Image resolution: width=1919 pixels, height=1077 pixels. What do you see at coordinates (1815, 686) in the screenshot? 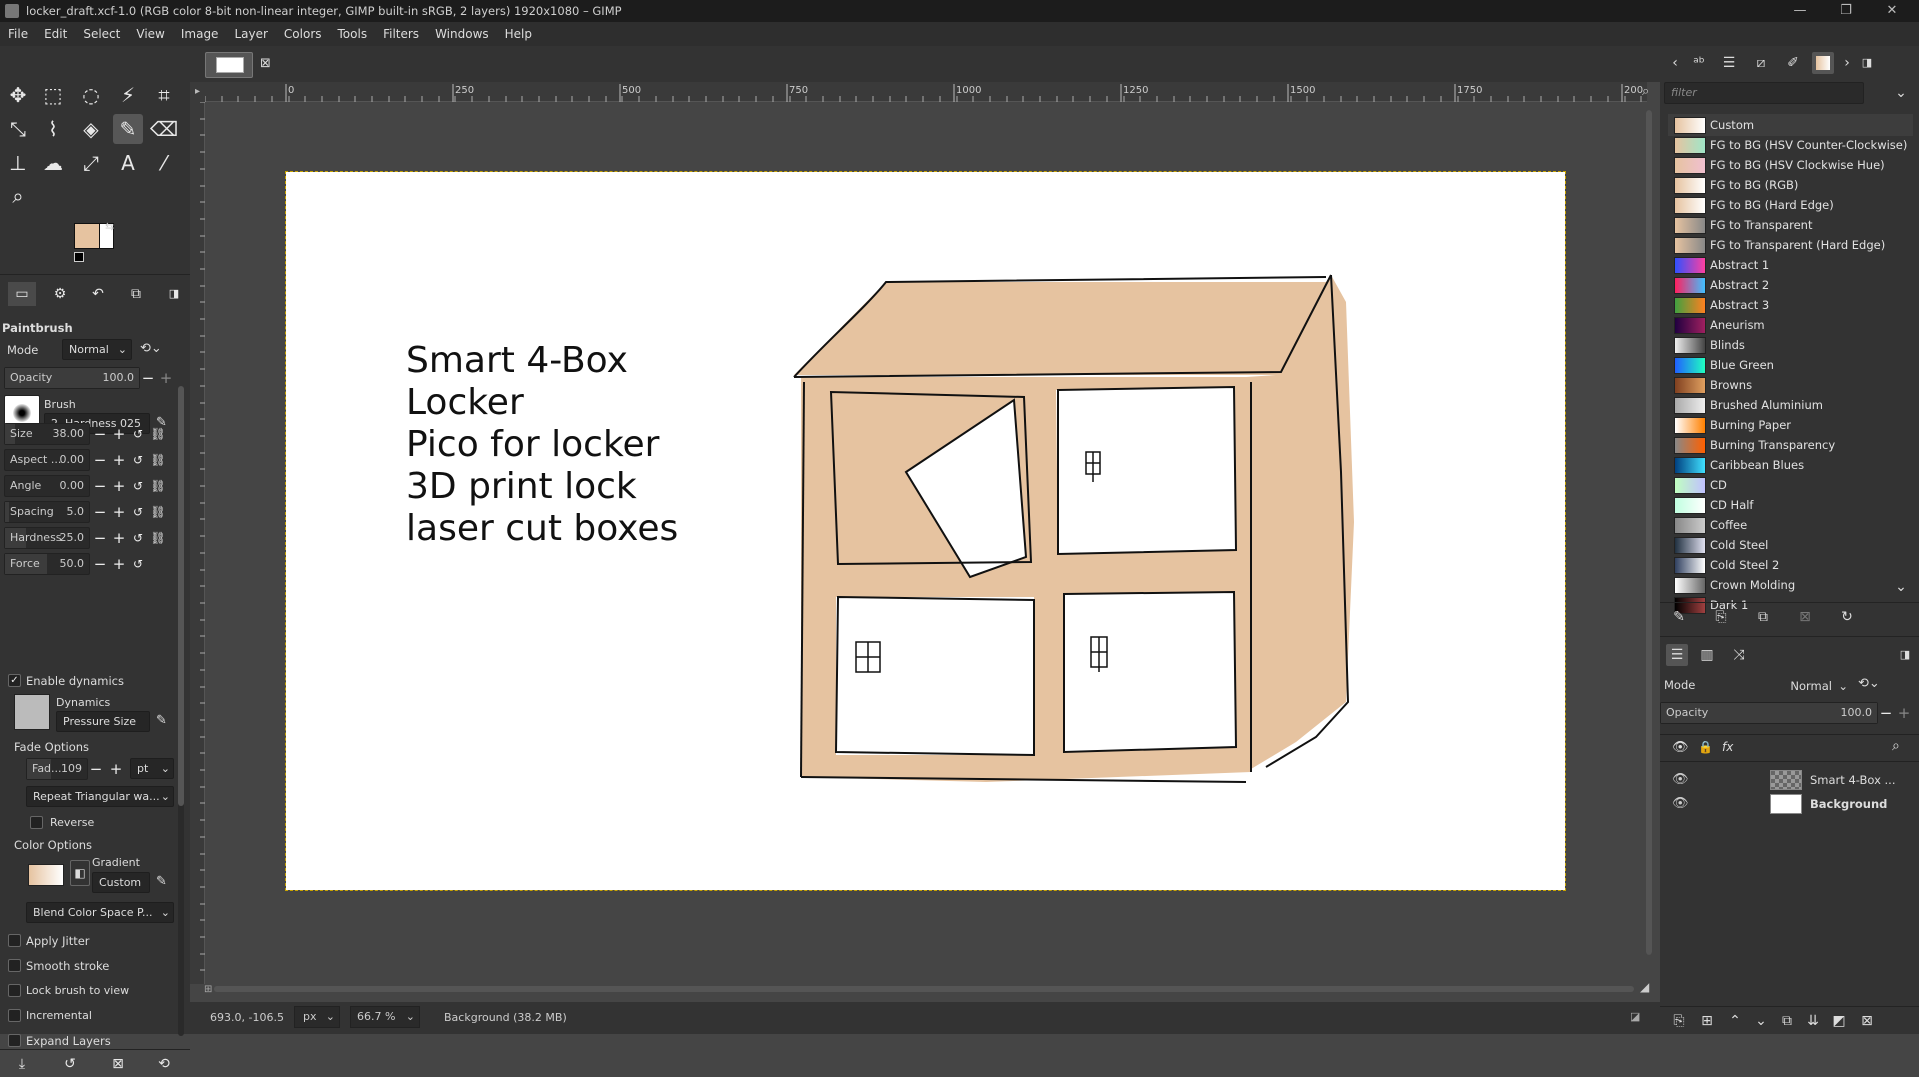
I see `layer-mode-dropdown: Normal ⌄` at bounding box center [1815, 686].